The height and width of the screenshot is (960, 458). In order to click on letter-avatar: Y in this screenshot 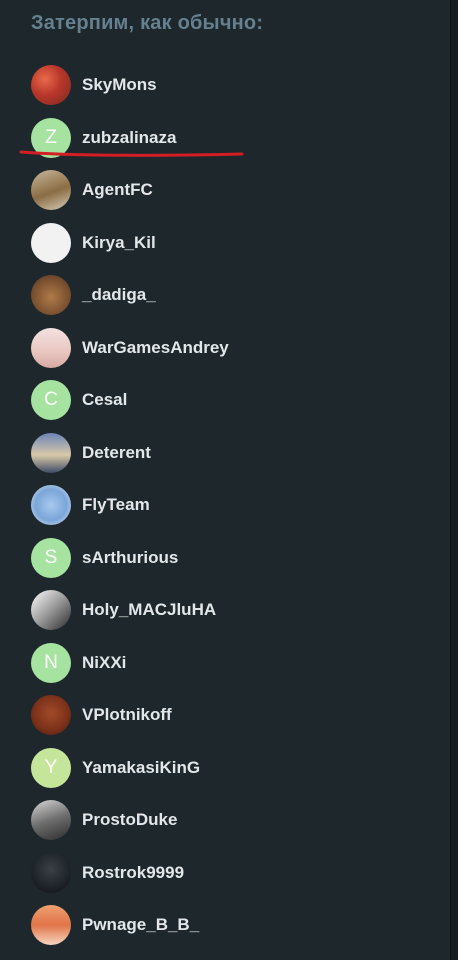, I will do `click(51, 767)`.